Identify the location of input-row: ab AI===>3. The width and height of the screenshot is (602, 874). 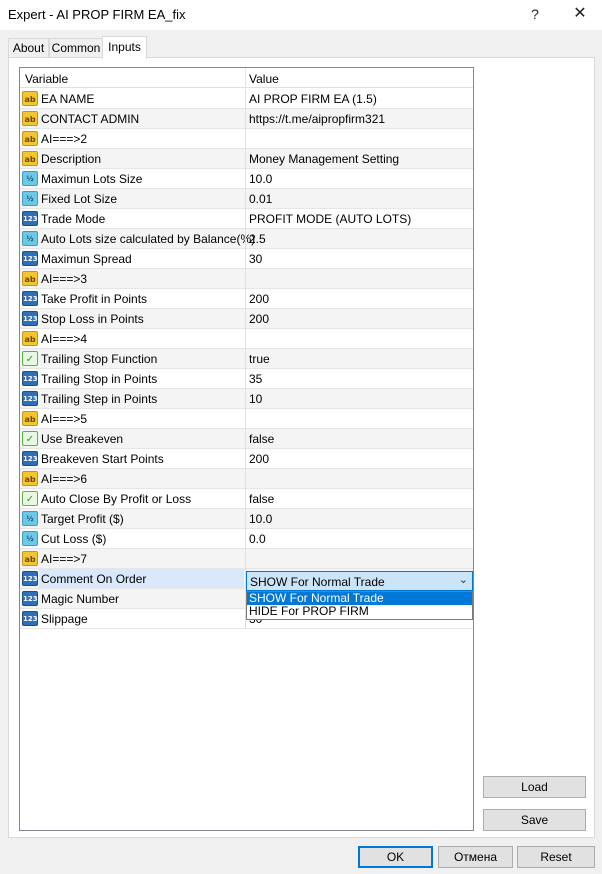
(246, 279).